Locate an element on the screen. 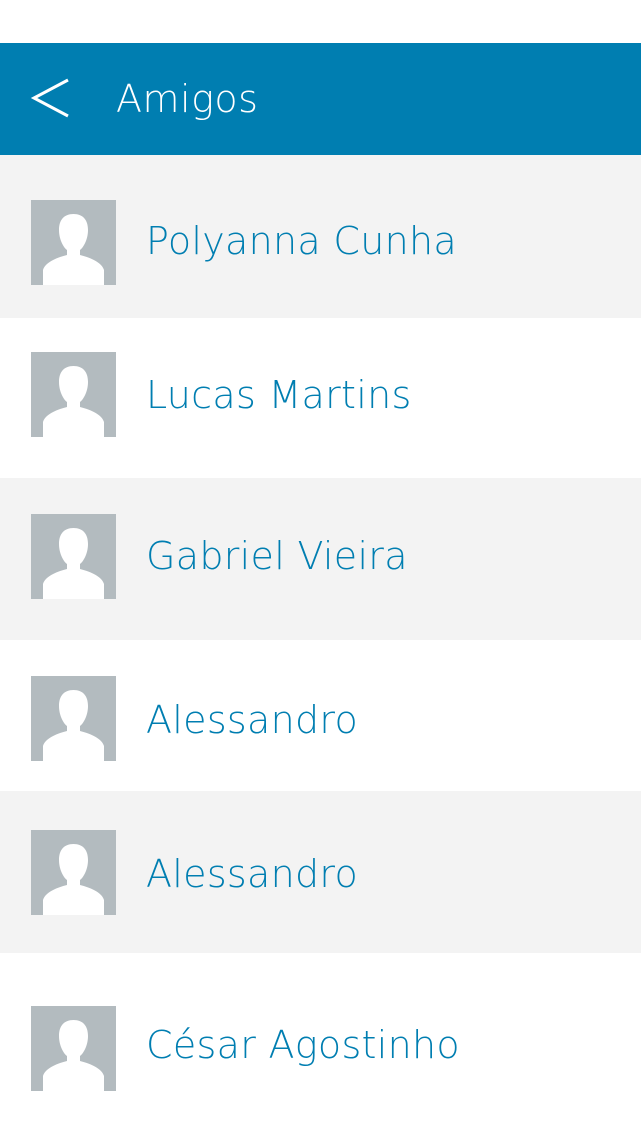 The image size is (641, 1137). list-item: Gabriel Vieira is located at coordinates (320, 559).